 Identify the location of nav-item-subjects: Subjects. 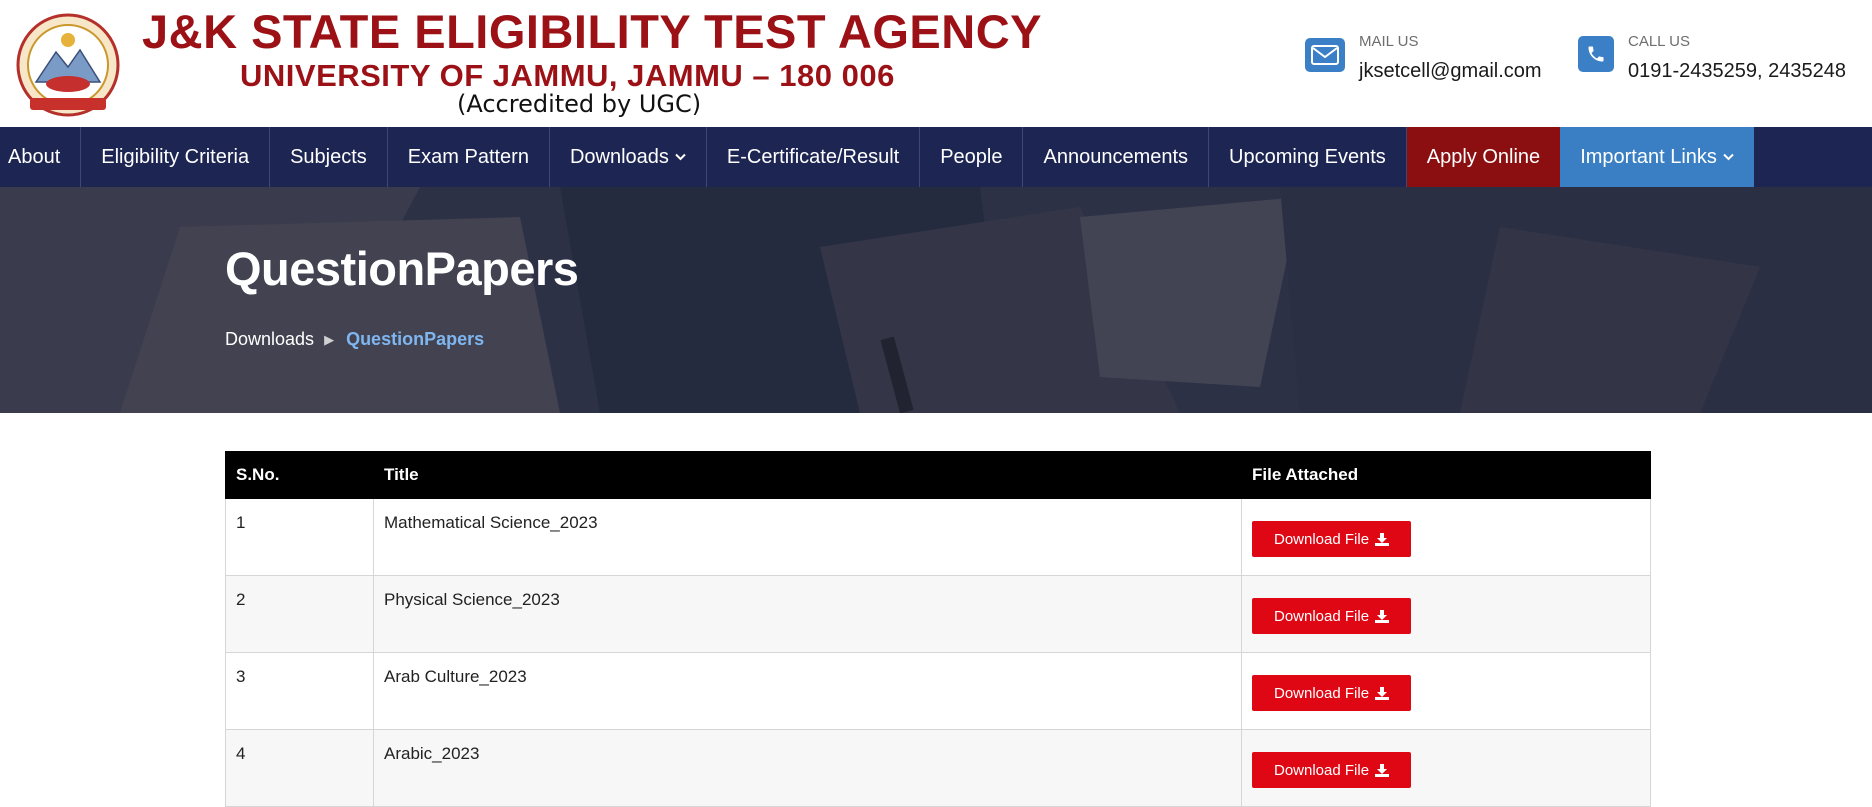
(329, 157).